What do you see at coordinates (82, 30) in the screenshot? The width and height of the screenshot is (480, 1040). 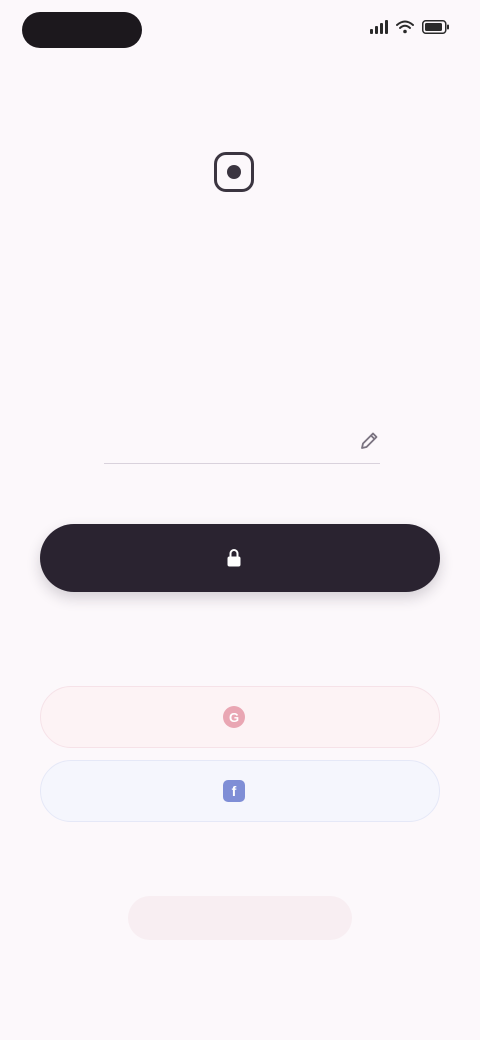 I see `status-time-pill` at bounding box center [82, 30].